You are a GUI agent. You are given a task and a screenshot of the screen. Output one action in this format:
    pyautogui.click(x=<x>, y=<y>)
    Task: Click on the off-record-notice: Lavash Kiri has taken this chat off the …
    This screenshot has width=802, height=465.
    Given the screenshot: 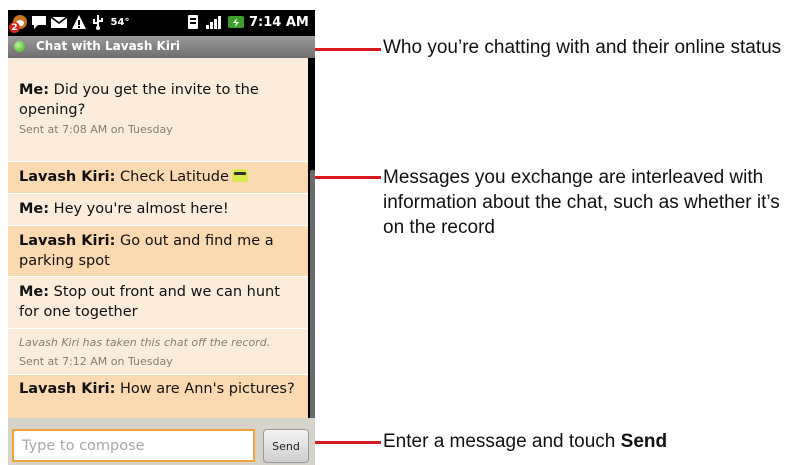 What is the action you would take?
    pyautogui.click(x=145, y=342)
    